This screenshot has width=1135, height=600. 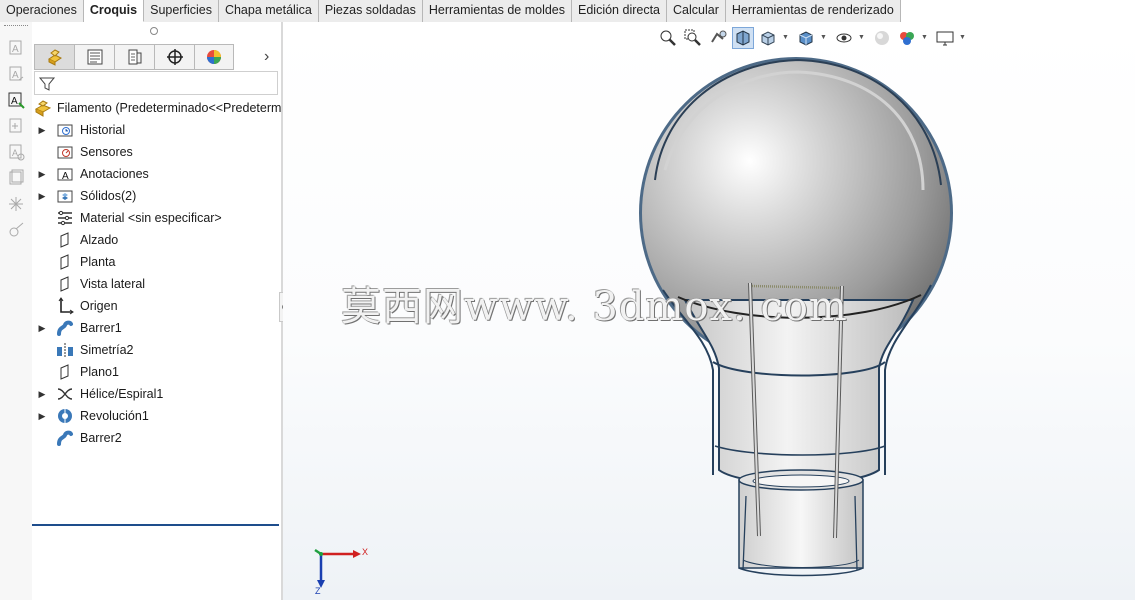 What do you see at coordinates (945, 38) in the screenshot?
I see `view-settings-icon` at bounding box center [945, 38].